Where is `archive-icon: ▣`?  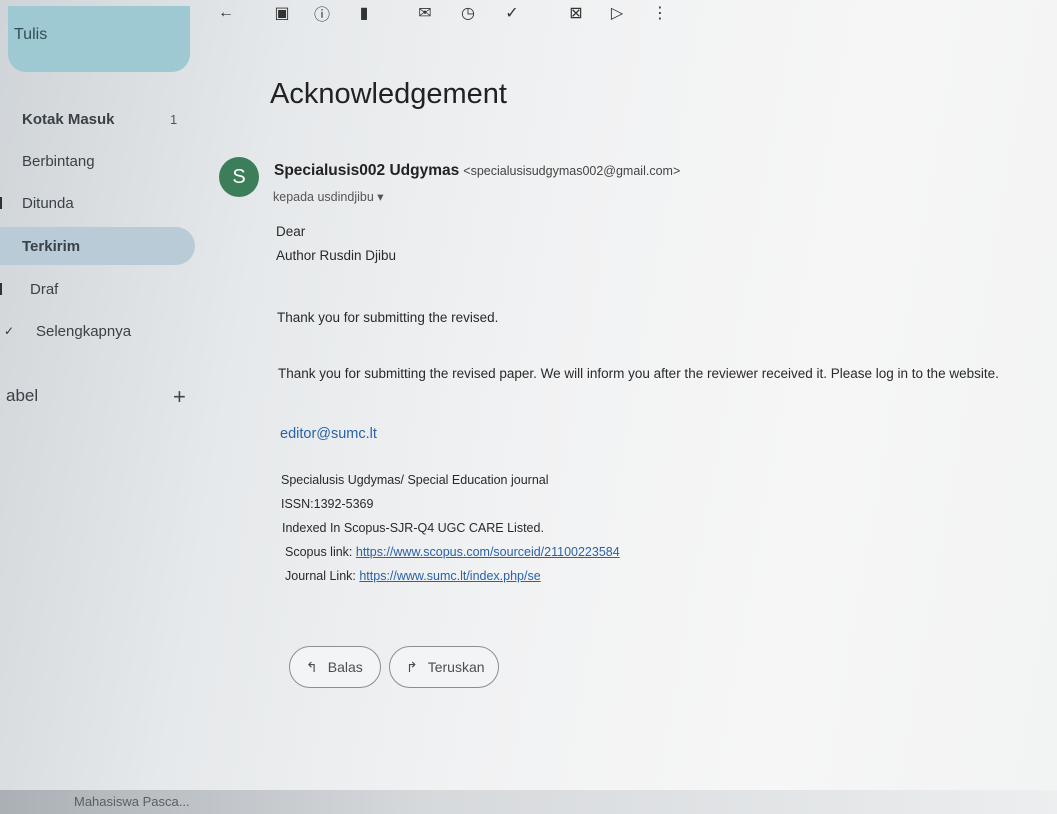
archive-icon: ▣ is located at coordinates (282, 13).